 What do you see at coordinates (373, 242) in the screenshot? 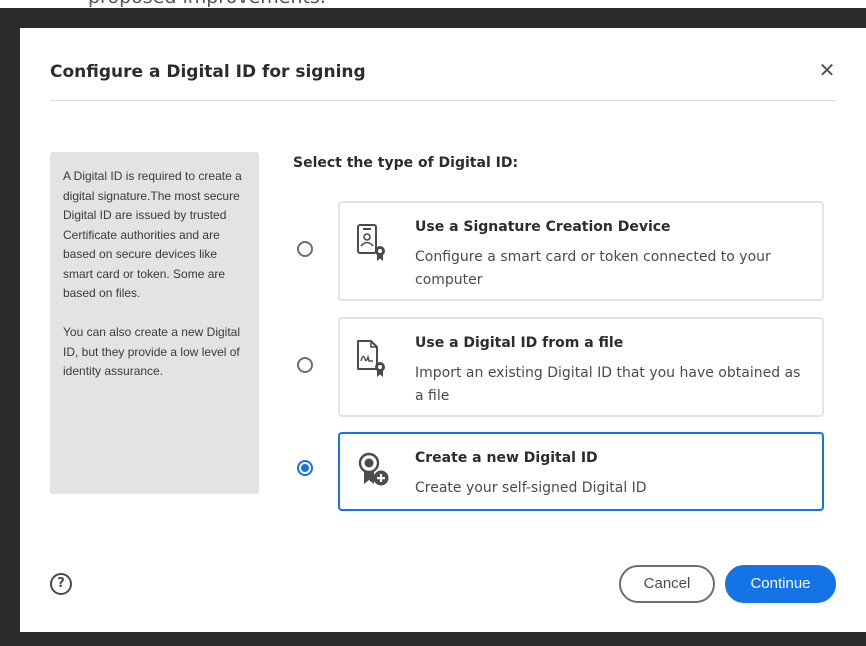
I see `signature-device-icon` at bounding box center [373, 242].